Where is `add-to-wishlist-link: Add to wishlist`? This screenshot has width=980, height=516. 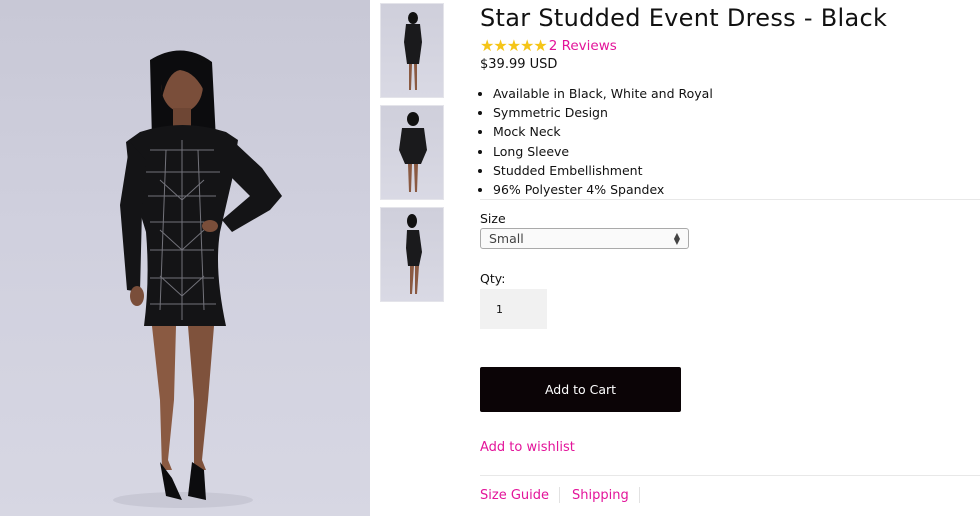
add-to-wishlist-link: Add to wishlist is located at coordinates (527, 447).